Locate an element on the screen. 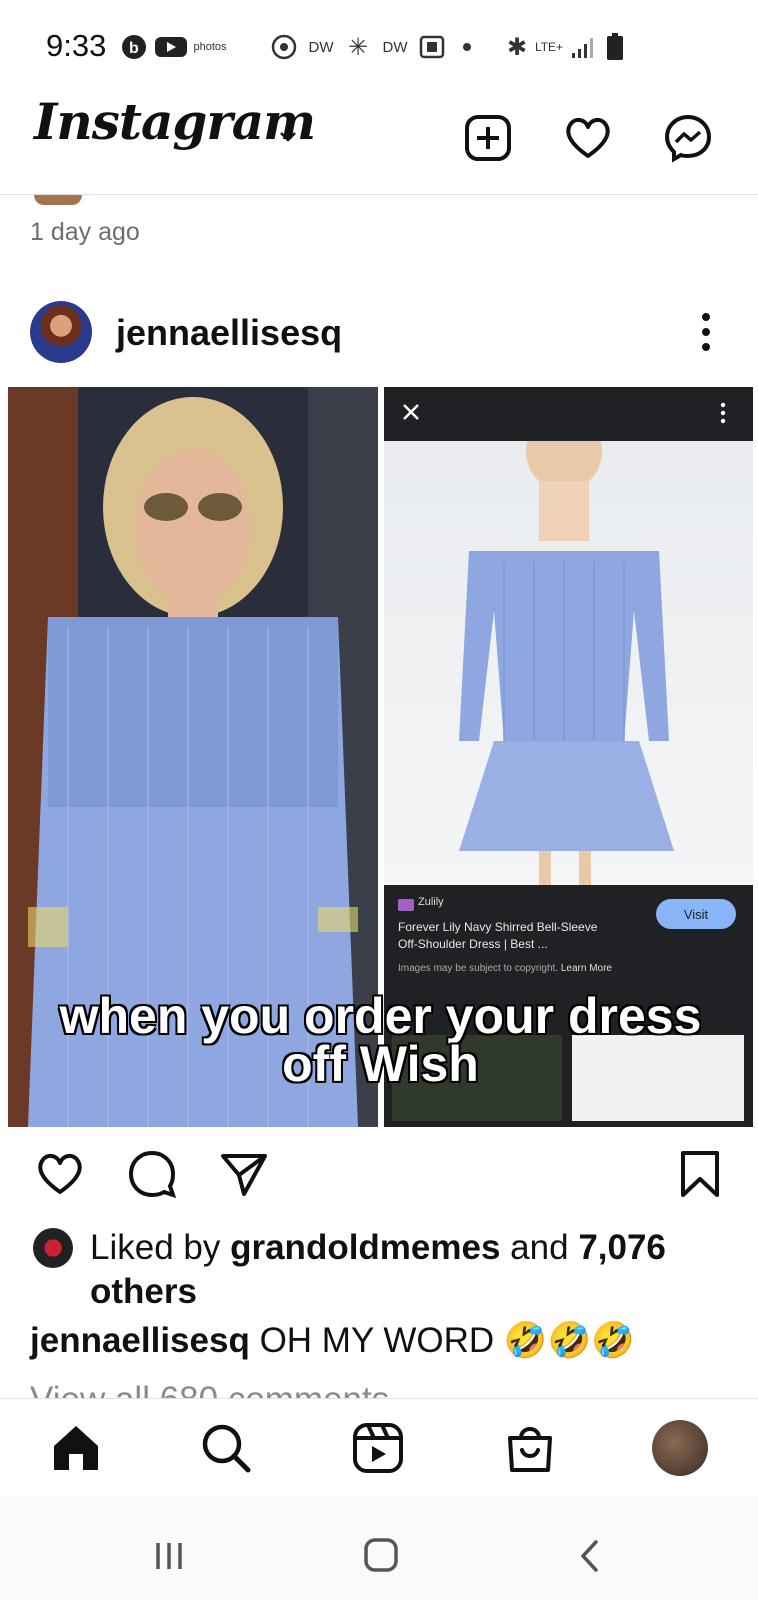 The height and width of the screenshot is (1600, 758). back-icon is located at coordinates (590, 1556).